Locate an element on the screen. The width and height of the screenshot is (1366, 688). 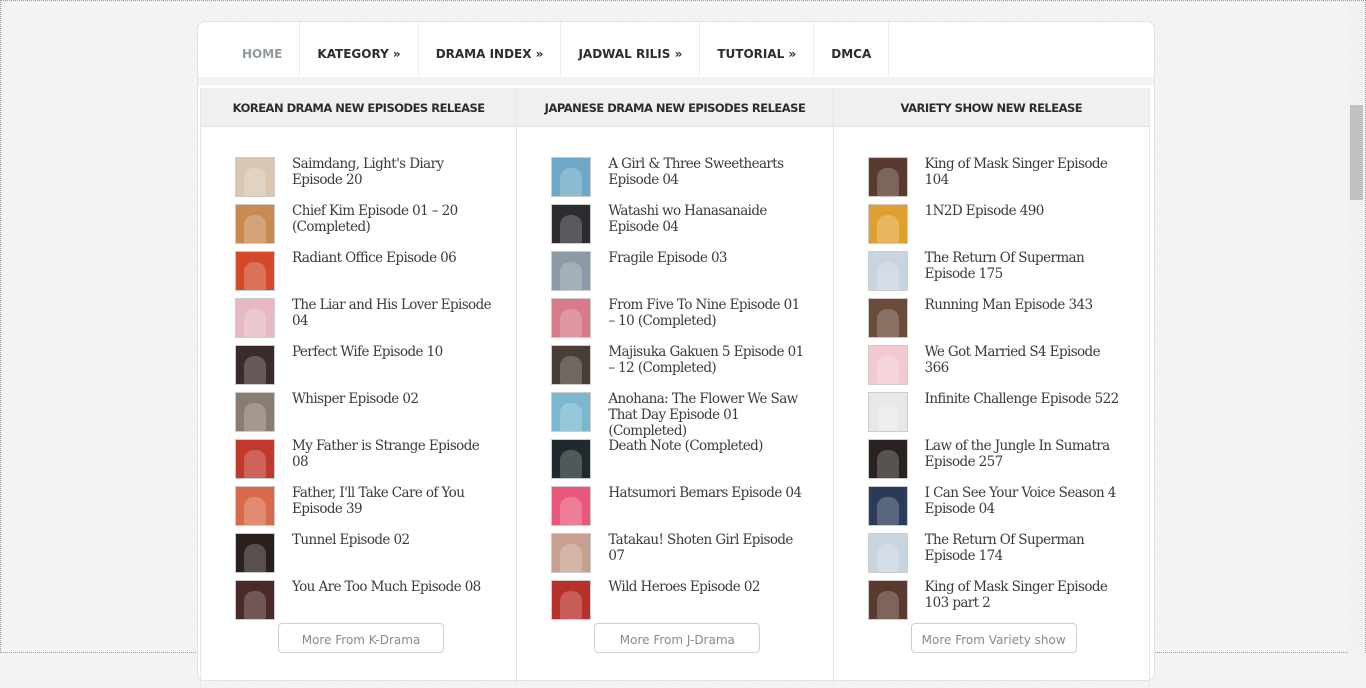
more-k-drama-button: More From K-Drama is located at coordinates (361, 638).